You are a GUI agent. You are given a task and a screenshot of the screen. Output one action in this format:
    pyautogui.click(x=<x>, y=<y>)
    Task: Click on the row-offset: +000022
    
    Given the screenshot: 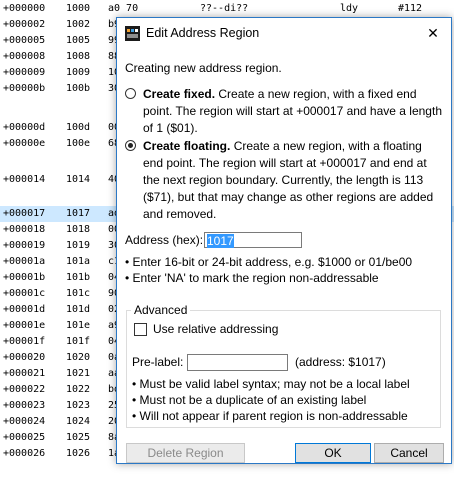 What is the action you would take?
    pyautogui.click(x=24, y=389)
    